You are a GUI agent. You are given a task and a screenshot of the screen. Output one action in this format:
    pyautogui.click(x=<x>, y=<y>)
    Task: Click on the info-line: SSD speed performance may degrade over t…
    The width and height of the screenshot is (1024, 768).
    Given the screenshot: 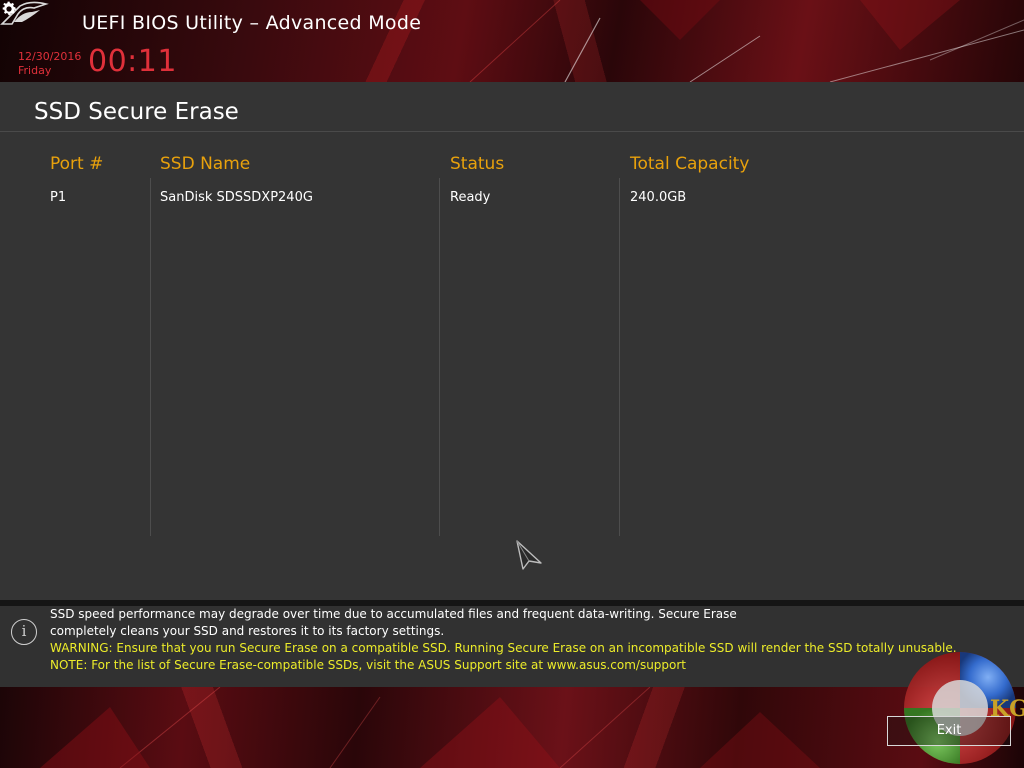 What is the action you would take?
    pyautogui.click(x=393, y=614)
    